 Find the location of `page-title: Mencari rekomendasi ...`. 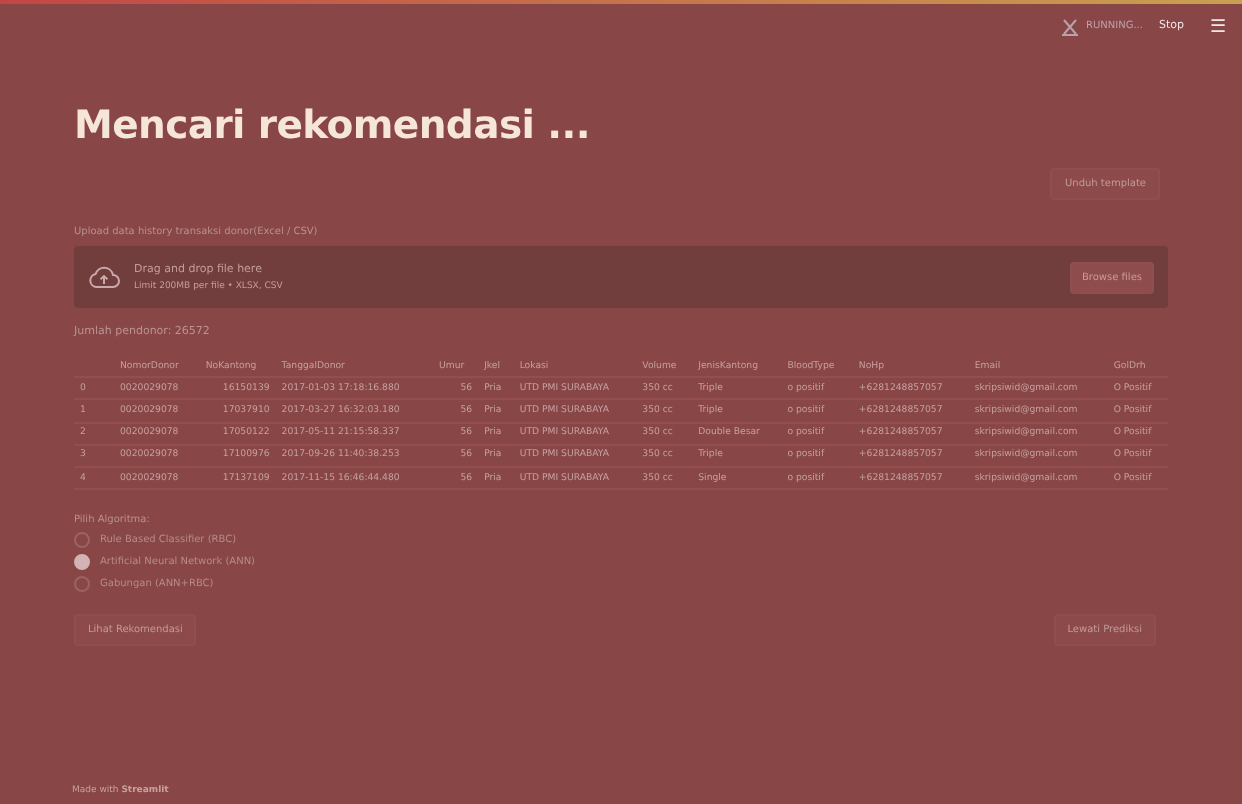

page-title: Mencari rekomendasi ... is located at coordinates (333, 125).